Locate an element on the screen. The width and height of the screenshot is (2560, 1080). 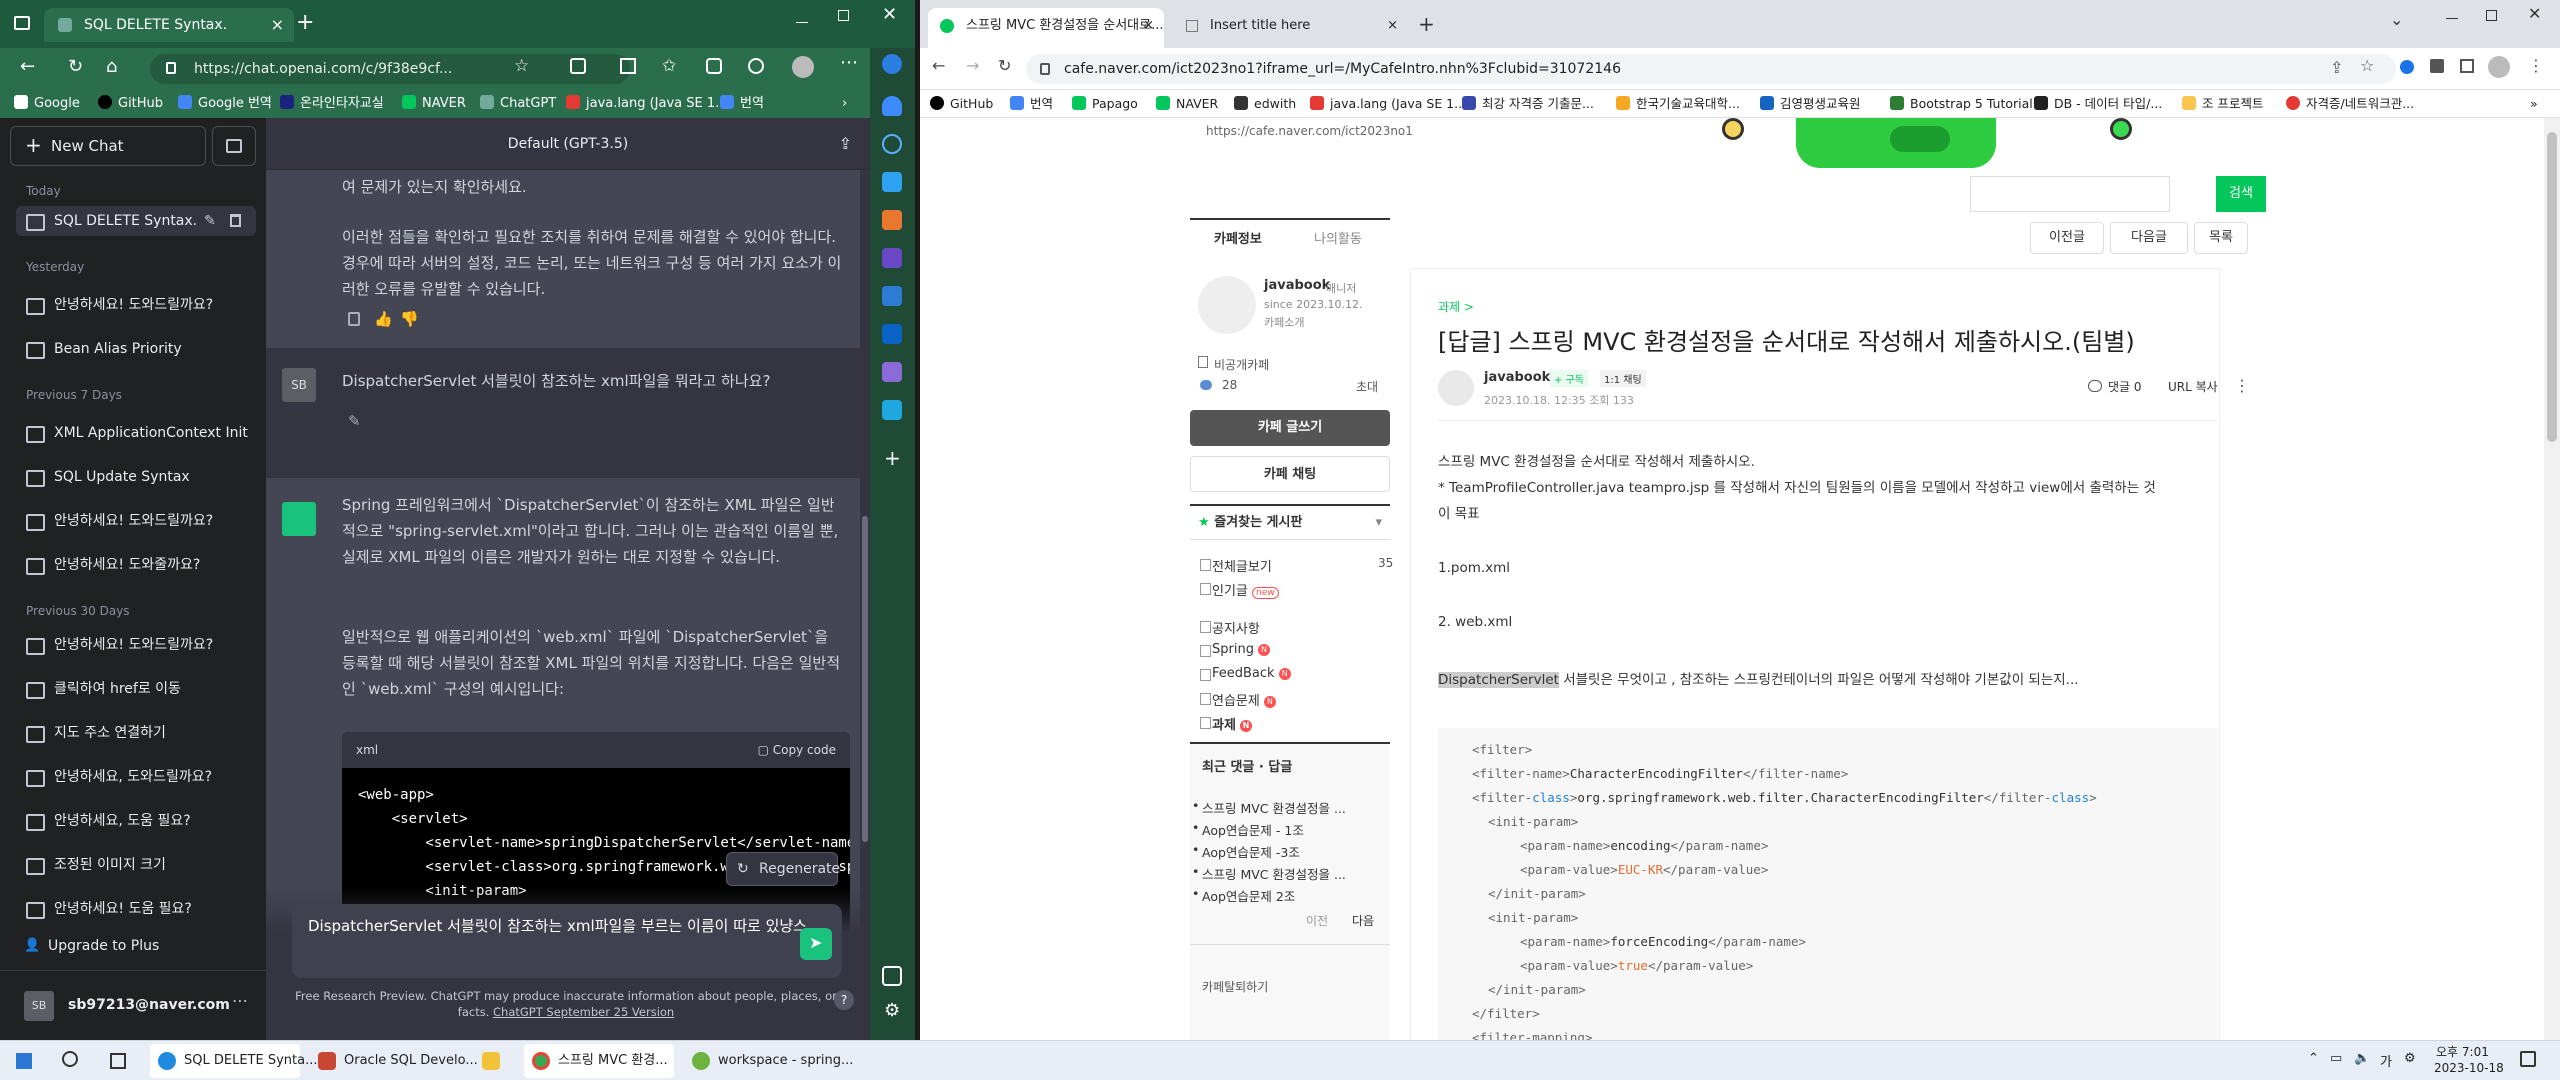
comments-count: 댓글 0 is located at coordinates (2125, 386).